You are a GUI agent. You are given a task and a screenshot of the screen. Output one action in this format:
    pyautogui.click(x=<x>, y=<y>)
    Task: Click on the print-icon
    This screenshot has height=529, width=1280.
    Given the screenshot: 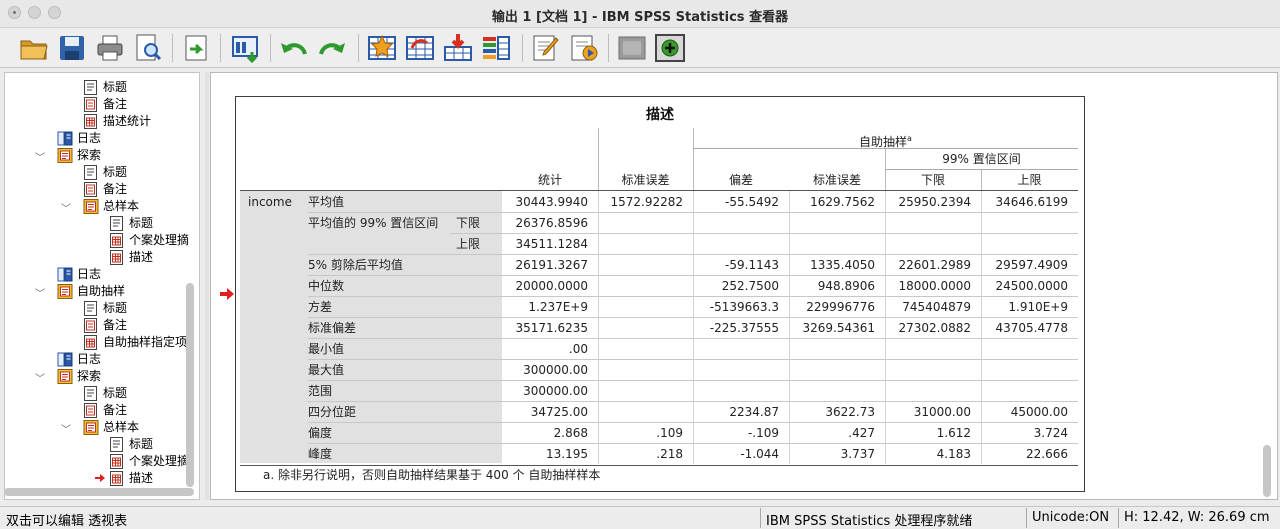 What is the action you would take?
    pyautogui.click(x=110, y=48)
    